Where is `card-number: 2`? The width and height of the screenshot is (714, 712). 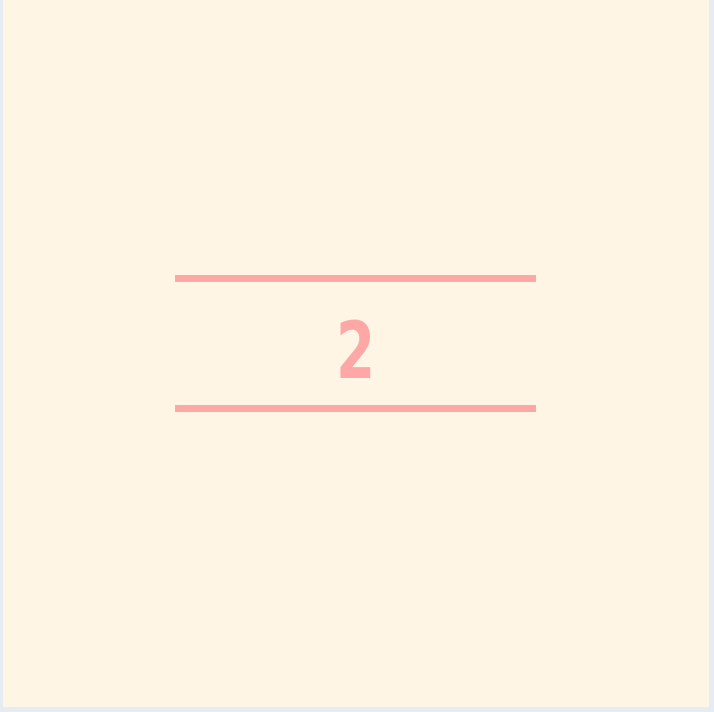 card-number: 2 is located at coordinates (355, 352).